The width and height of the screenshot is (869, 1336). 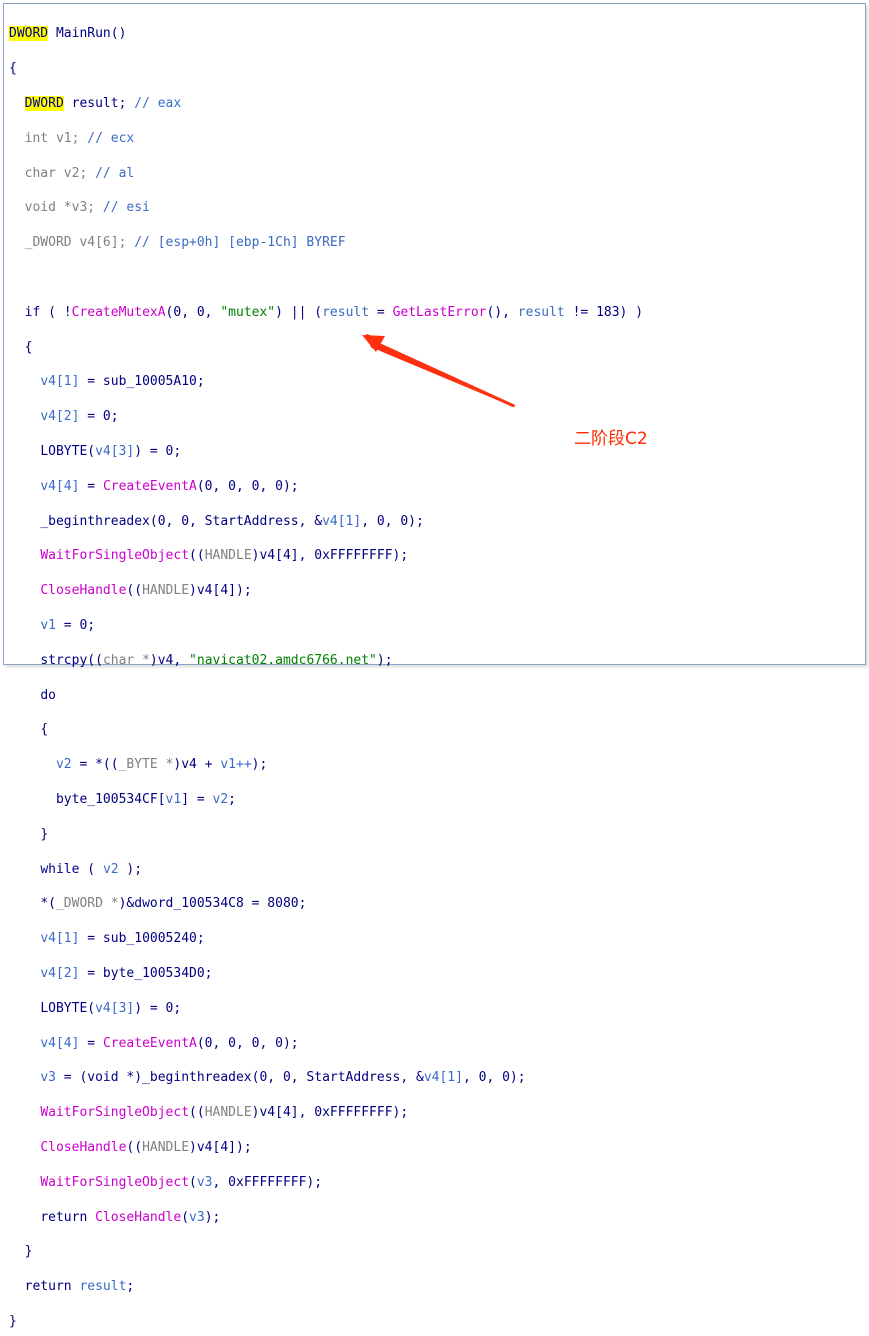 I want to click on code-text: *(, so click(x=48, y=904).